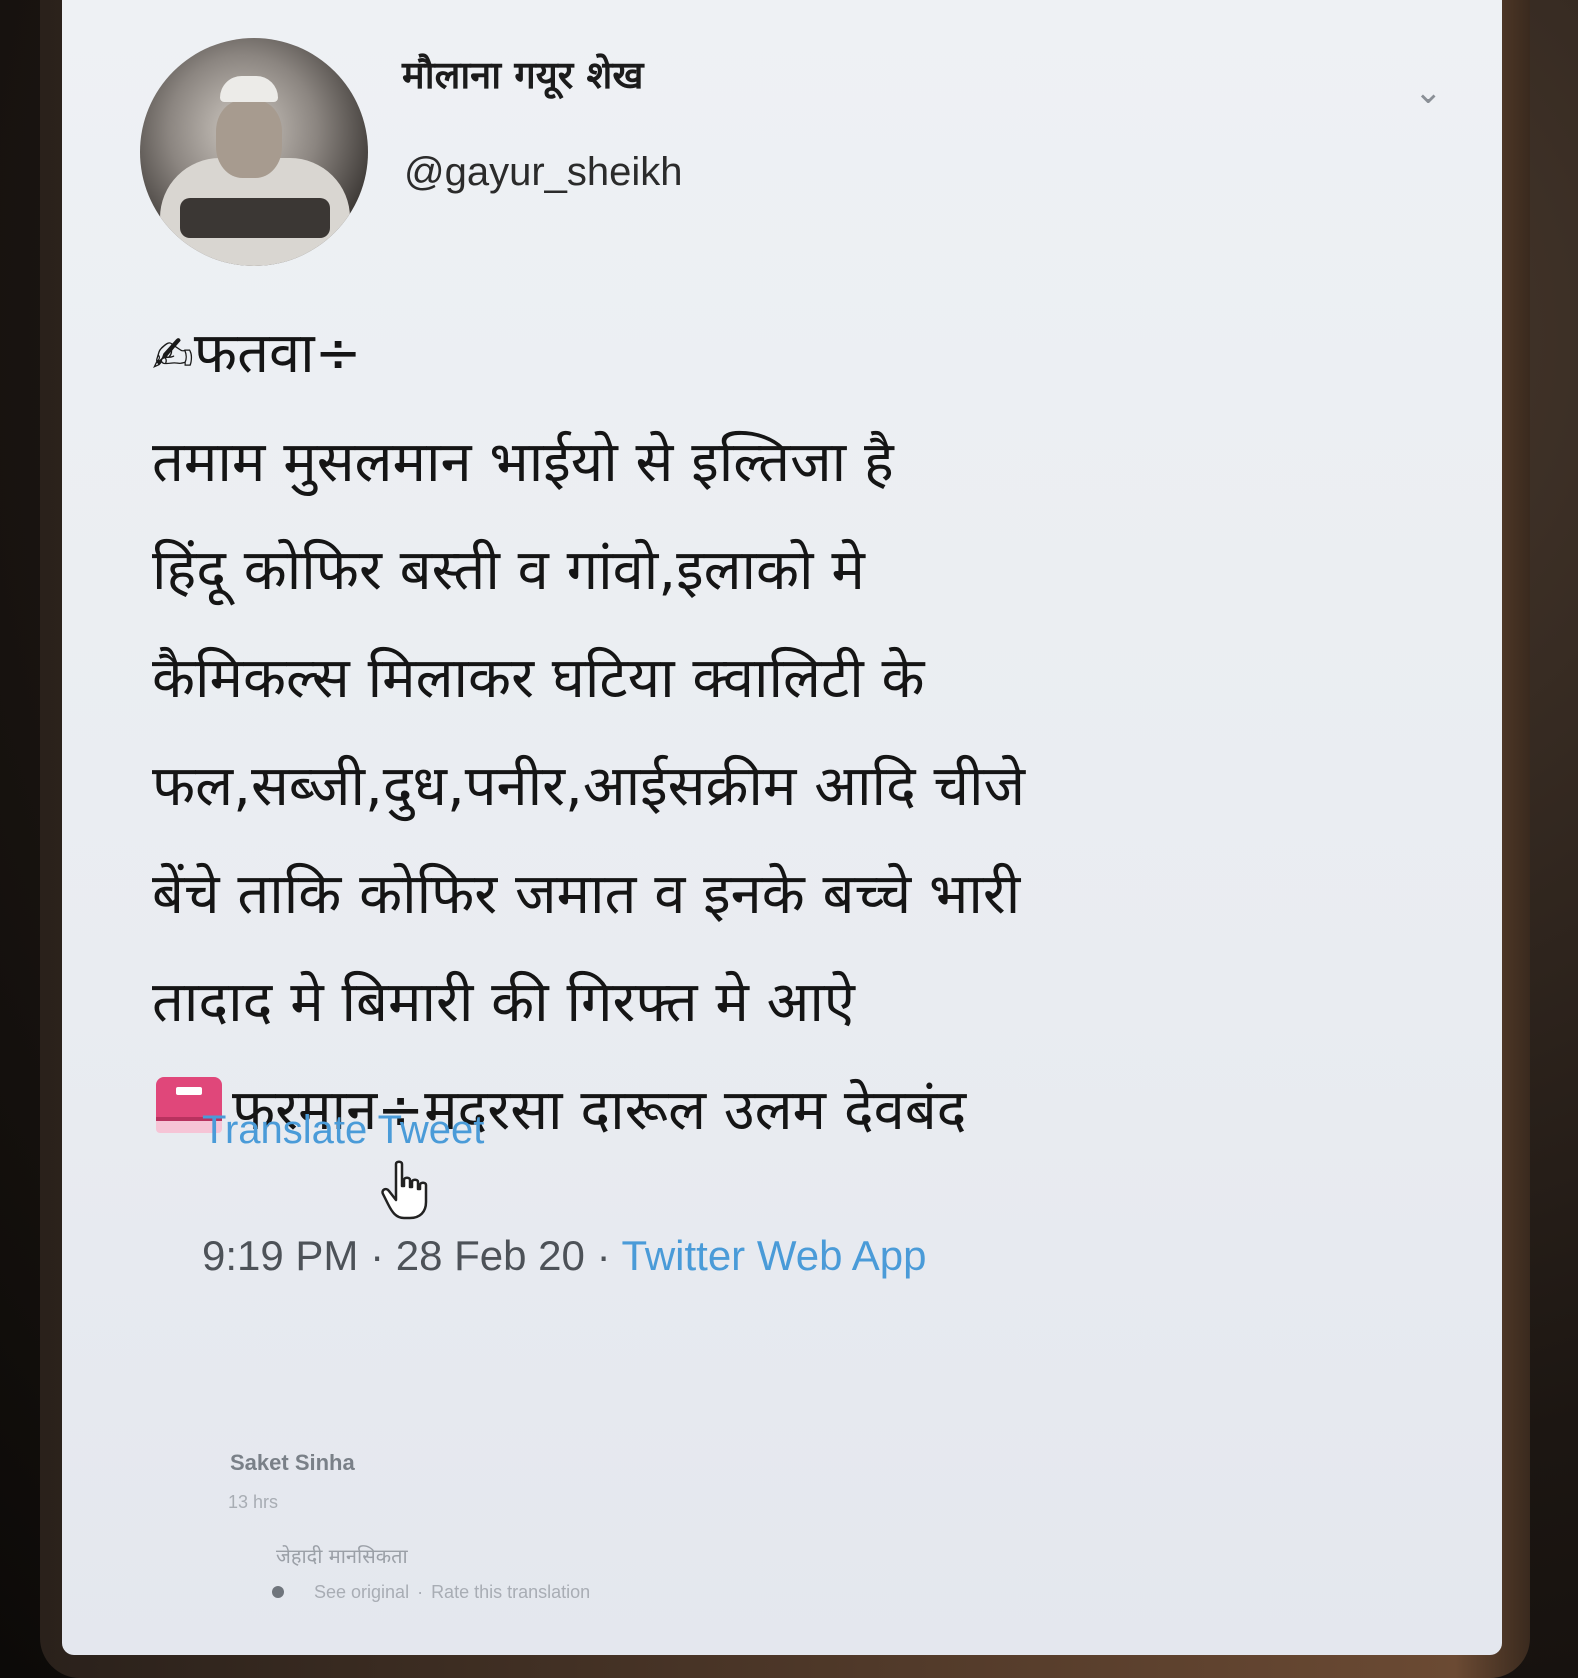  What do you see at coordinates (277, 353) in the screenshot?
I see `tweet-line-text: फतवा÷` at bounding box center [277, 353].